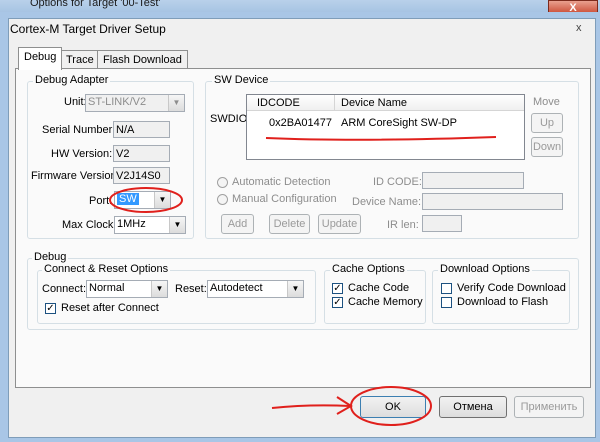 The width and height of the screenshot is (600, 442). Describe the element at coordinates (141, 175) in the screenshot. I see `firmware-version-field: V2J14S0` at that location.